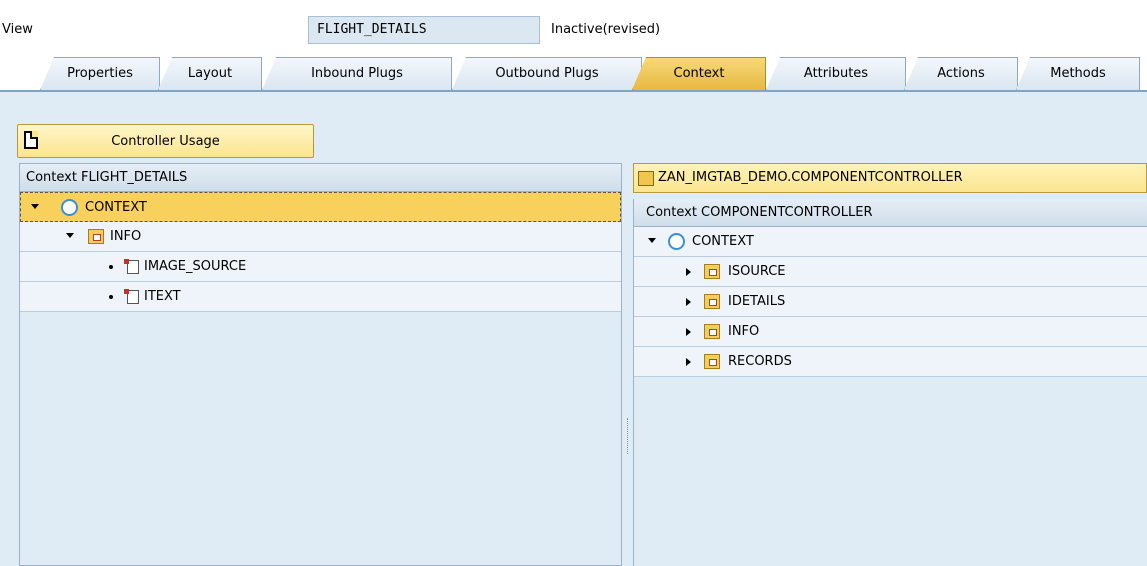  What do you see at coordinates (810, 177) in the screenshot?
I see `controller-title: ZAN_IMGTAB_DEMO.COMPONENTCONTROLLER` at bounding box center [810, 177].